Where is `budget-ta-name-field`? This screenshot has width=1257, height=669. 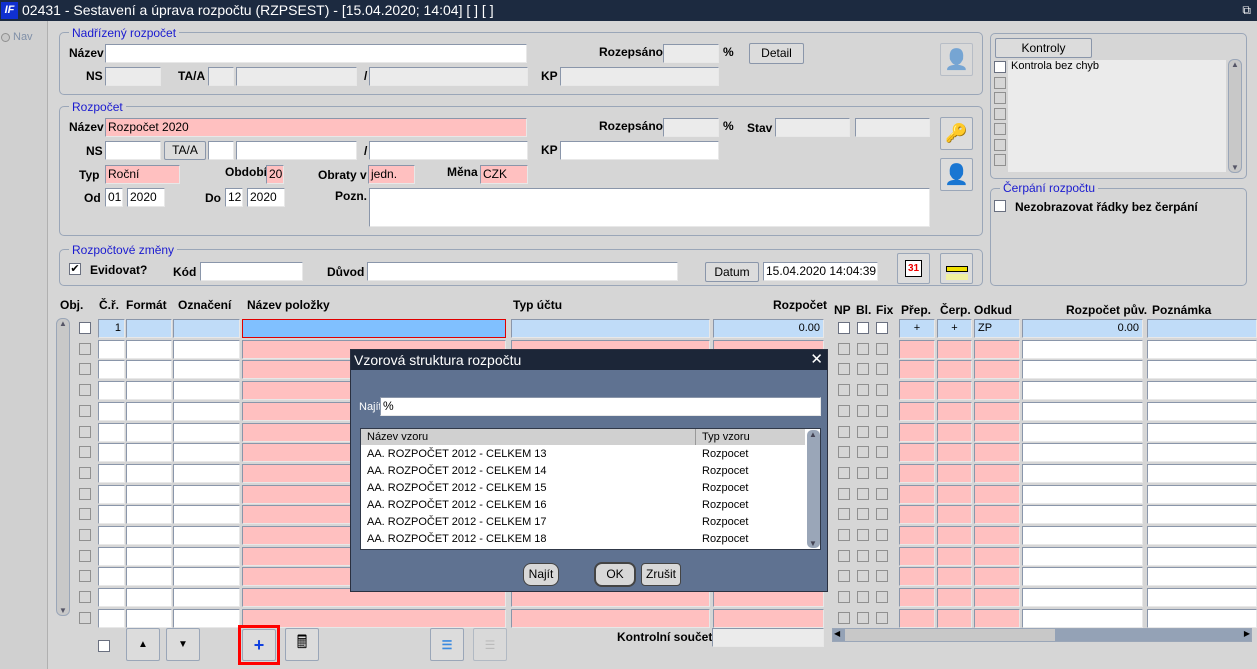 budget-ta-name-field is located at coordinates (296, 150).